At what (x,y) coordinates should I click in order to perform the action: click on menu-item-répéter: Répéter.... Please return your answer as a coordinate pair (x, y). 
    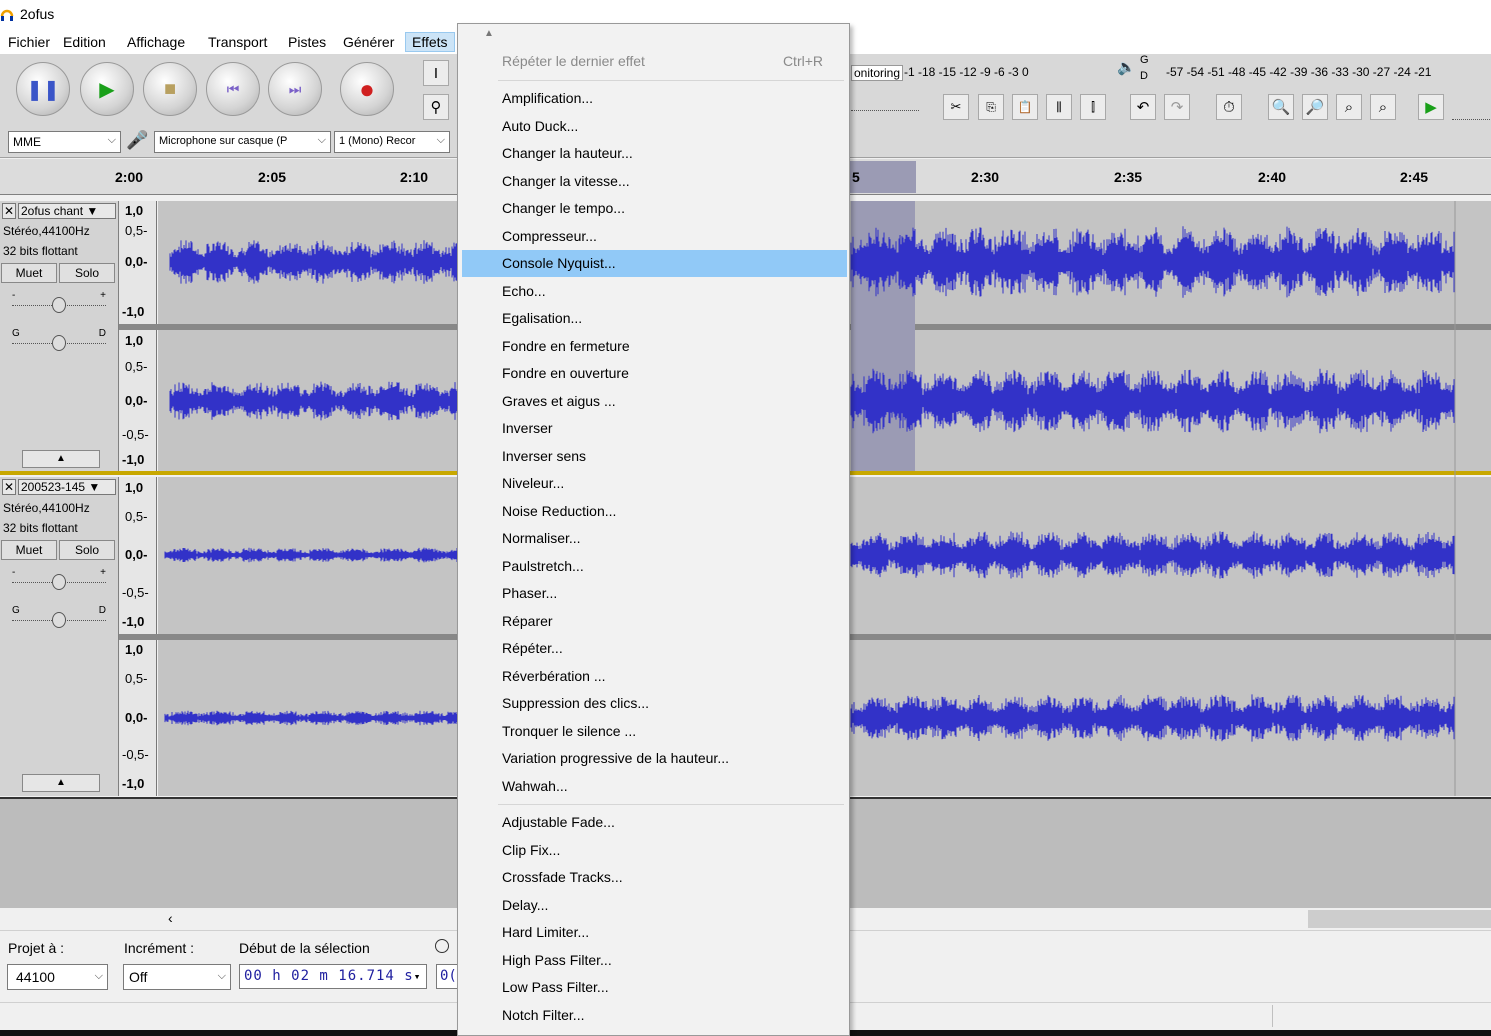
    Looking at the image, I should click on (654, 648).